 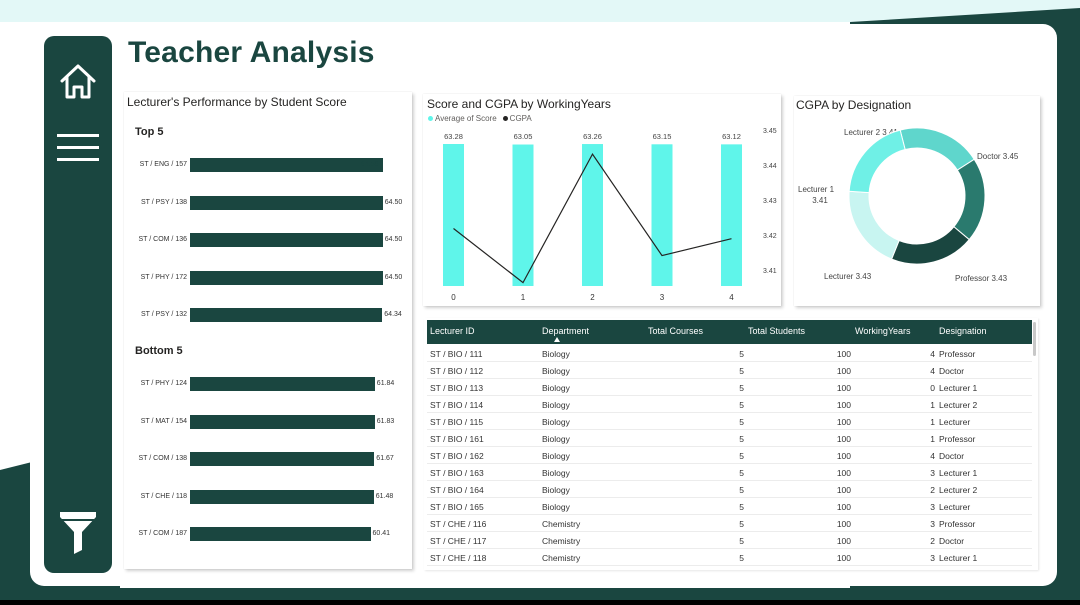 I want to click on col-working-years: WorkingYears, so click(x=883, y=331).